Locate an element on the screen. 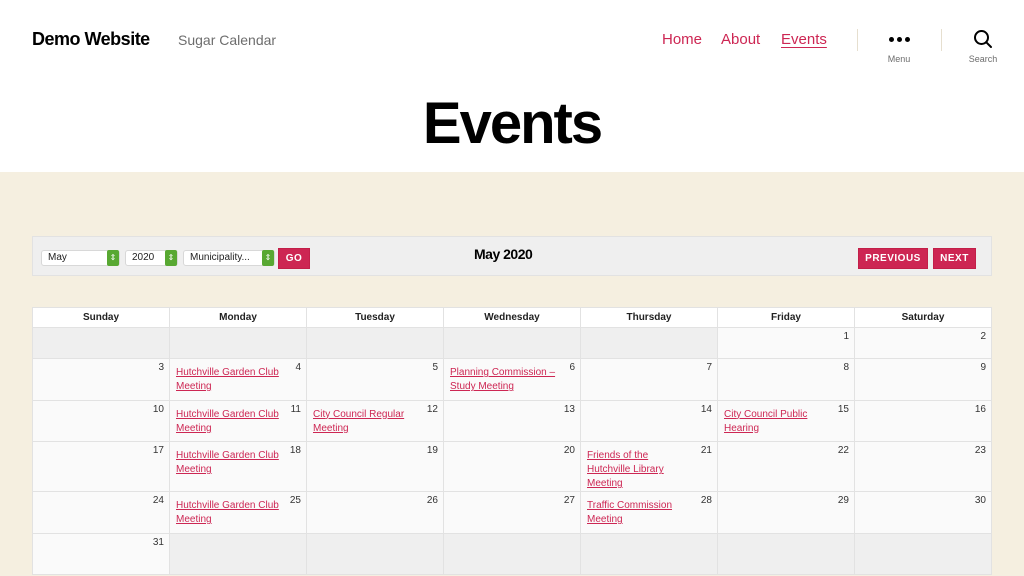 This screenshot has width=1024, height=576. calendar-week-row: 31 is located at coordinates (512, 554).